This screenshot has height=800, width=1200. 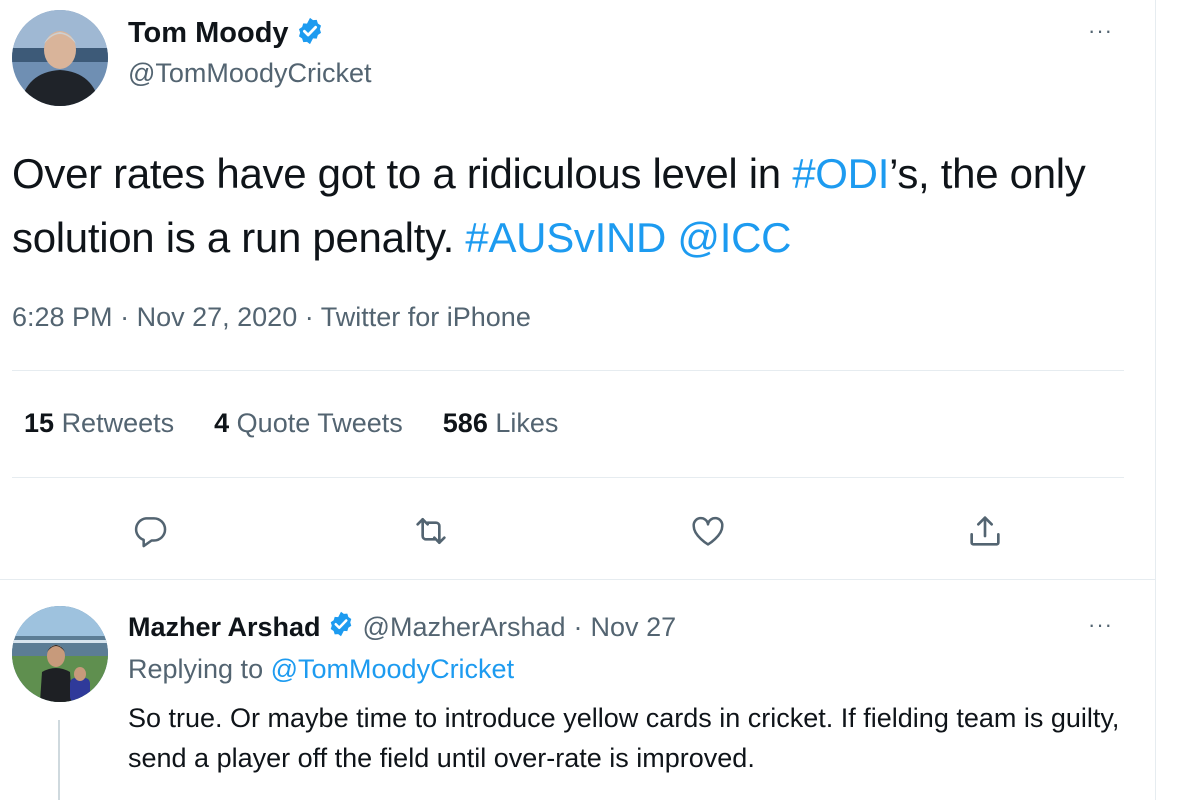 What do you see at coordinates (464, 627) in the screenshot?
I see `reply-author-handle: @MazherArshad` at bounding box center [464, 627].